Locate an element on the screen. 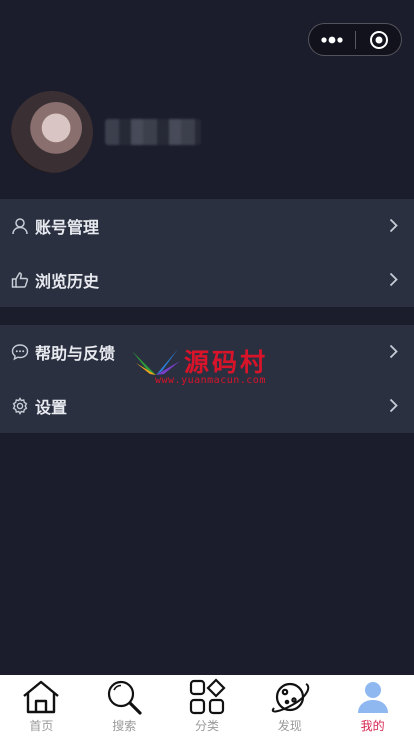  menu-item-label: 设置 is located at coordinates (51, 407).